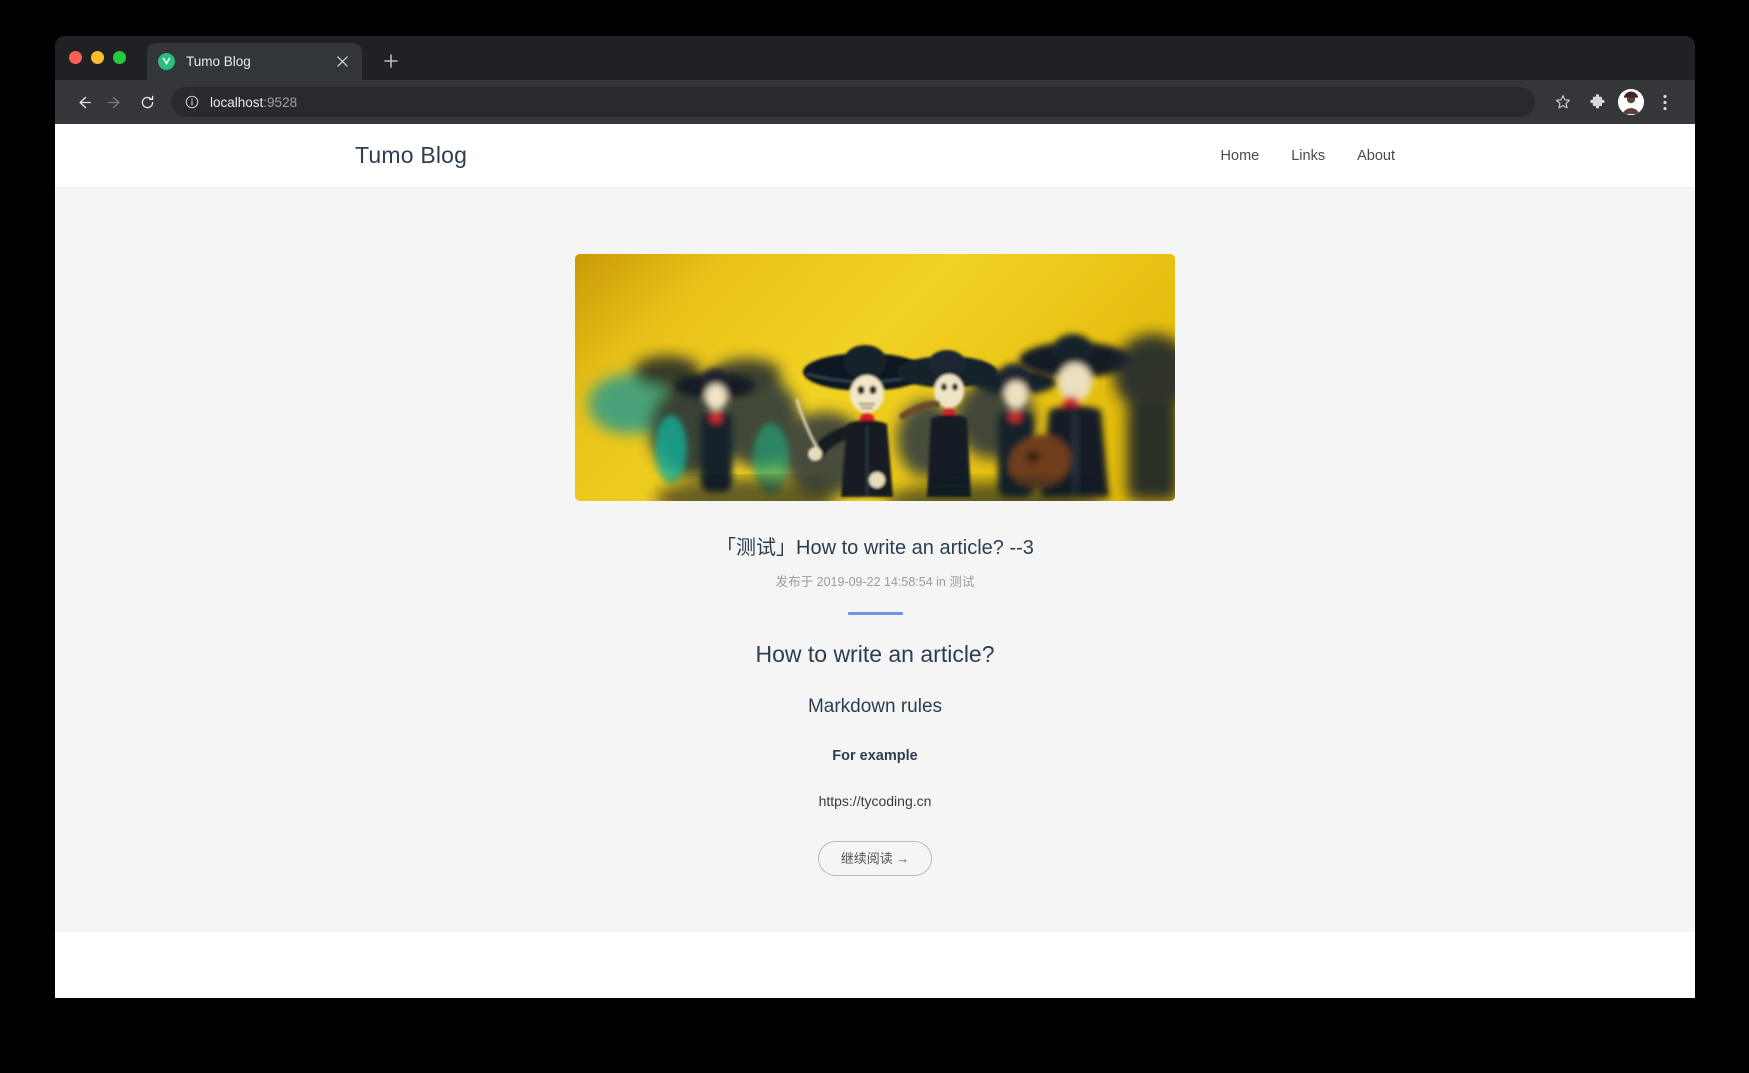 The width and height of the screenshot is (1749, 1073). What do you see at coordinates (1376, 156) in the screenshot?
I see `nav-link-about: About` at bounding box center [1376, 156].